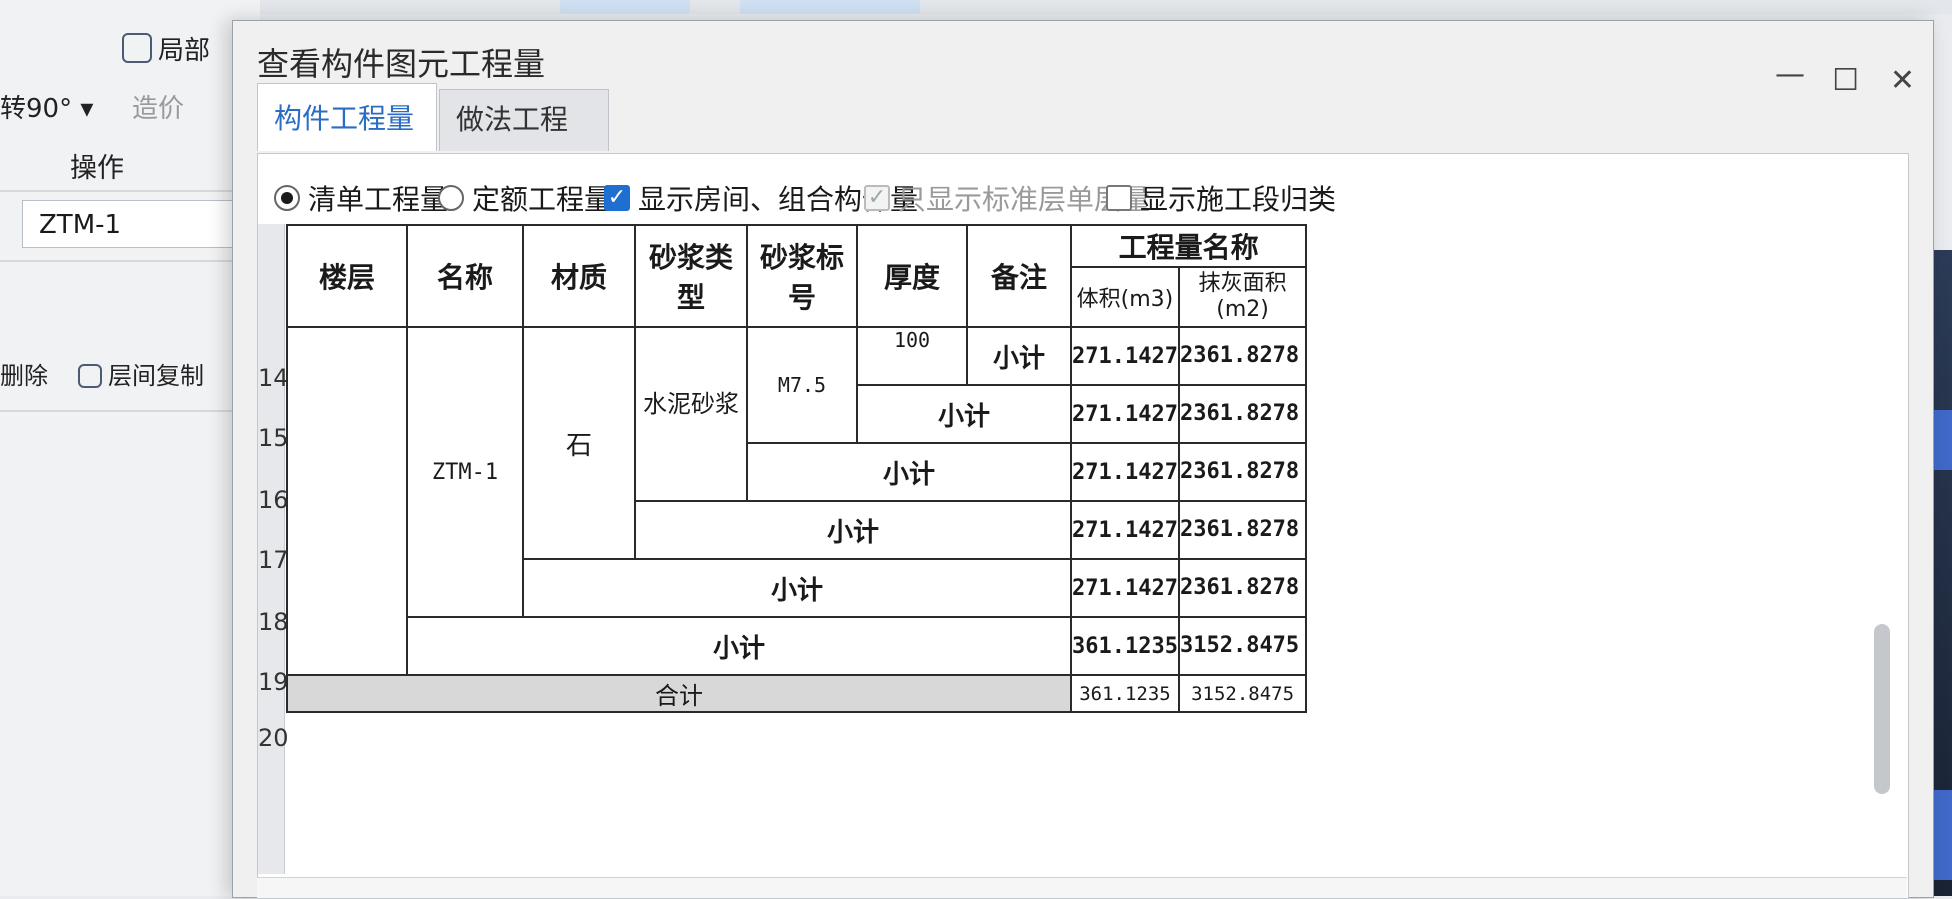 The height and width of the screenshot is (899, 1952). I want to click on component-select: ZTM-1, so click(134, 224).